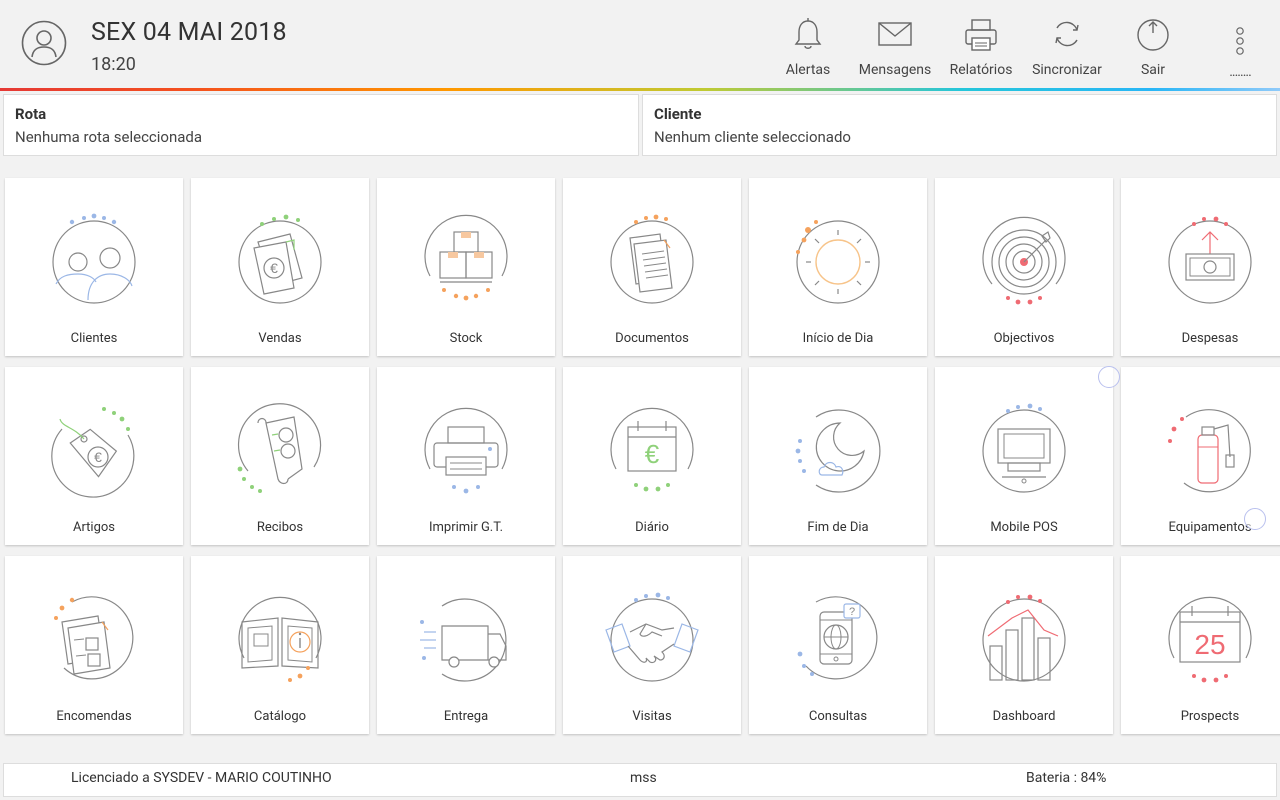 The image size is (1280, 800). I want to click on tile-label: Dashboard, so click(1024, 716).